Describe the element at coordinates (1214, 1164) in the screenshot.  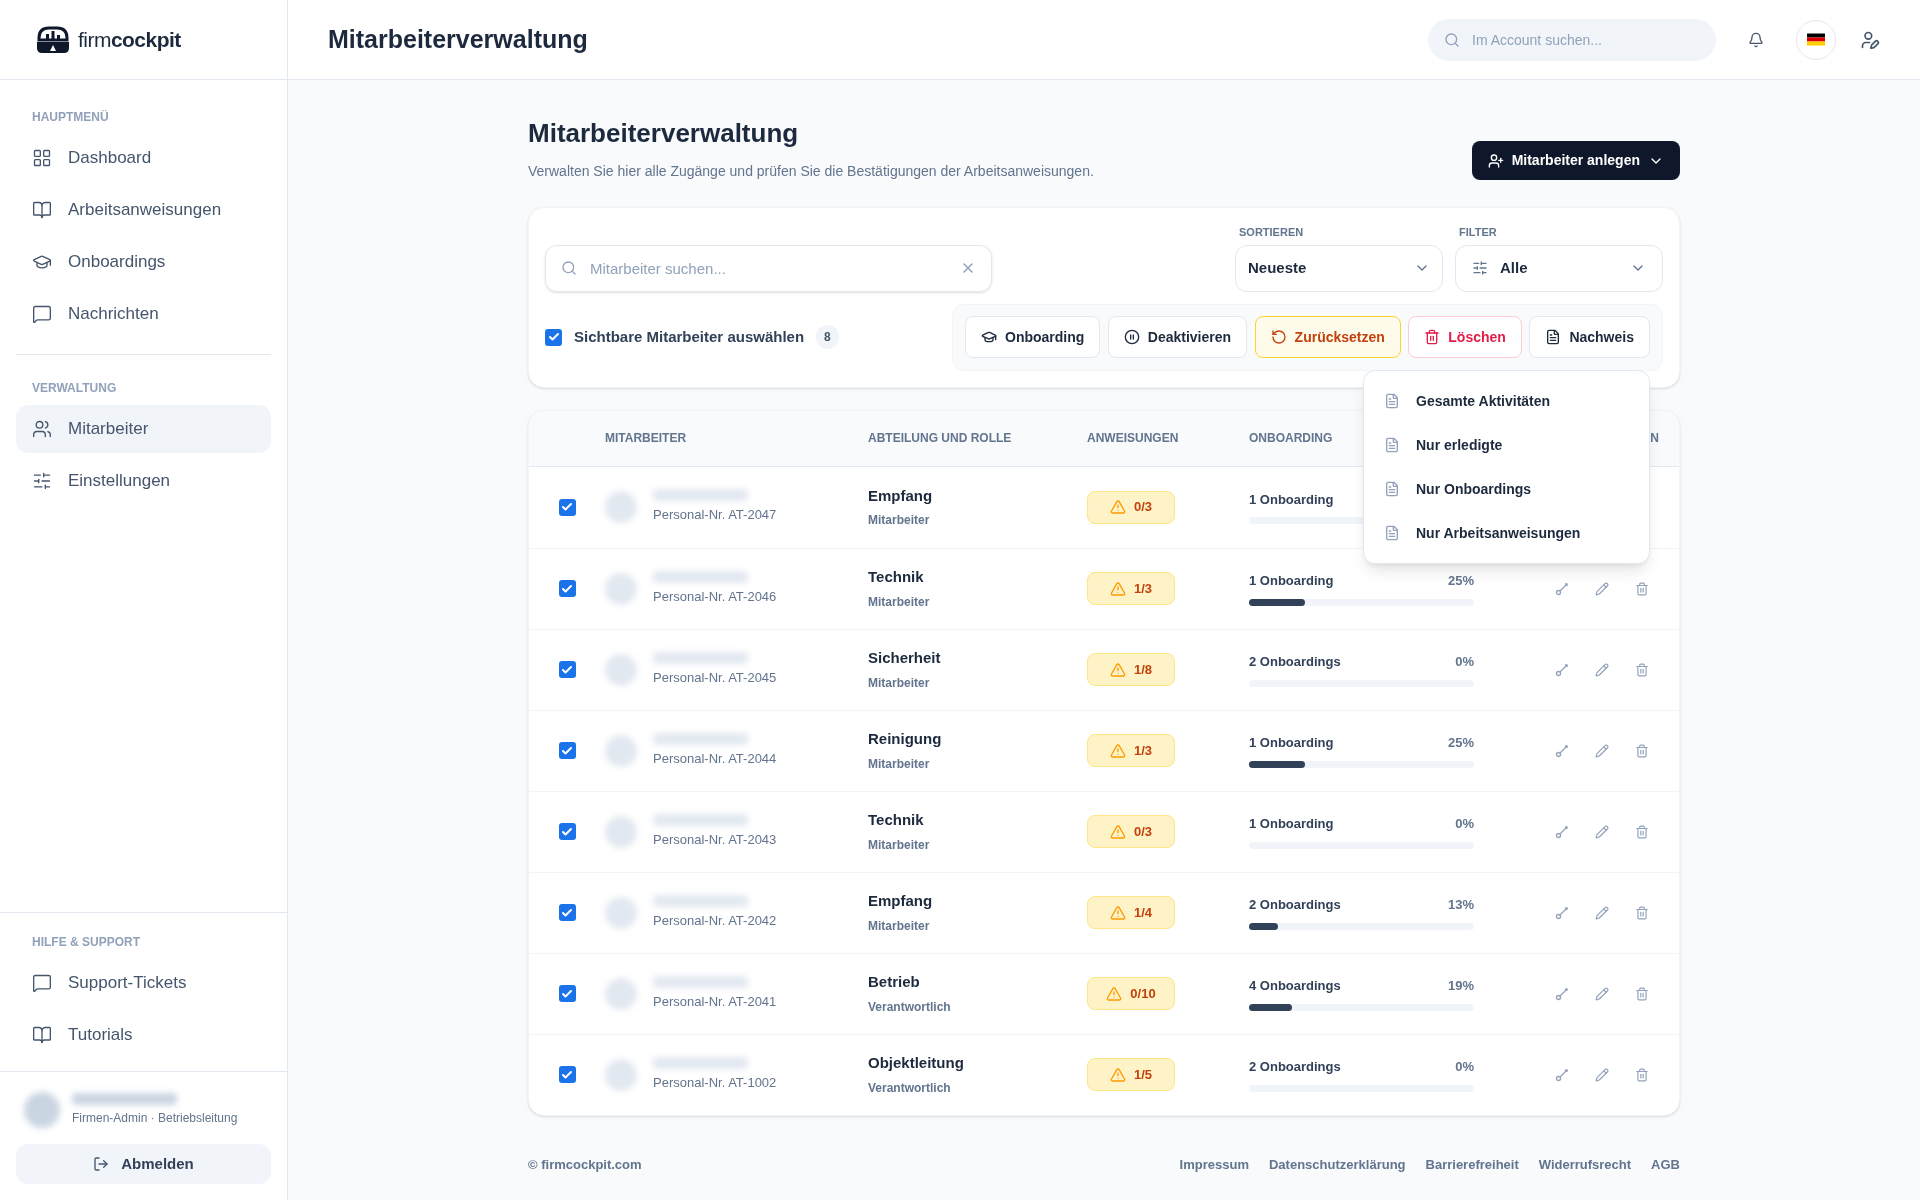
I see `footer-link: Impressum` at that location.